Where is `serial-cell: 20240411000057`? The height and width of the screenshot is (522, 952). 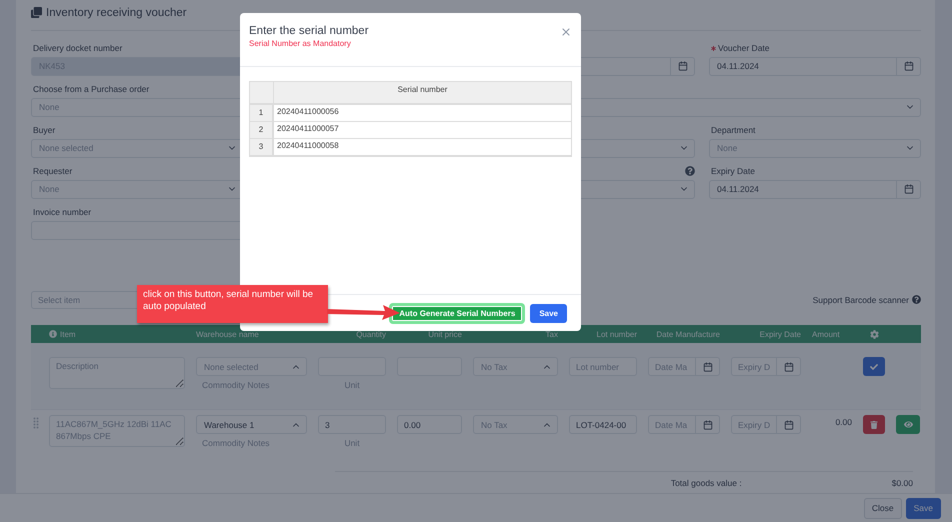
serial-cell: 20240411000057 is located at coordinates (422, 130).